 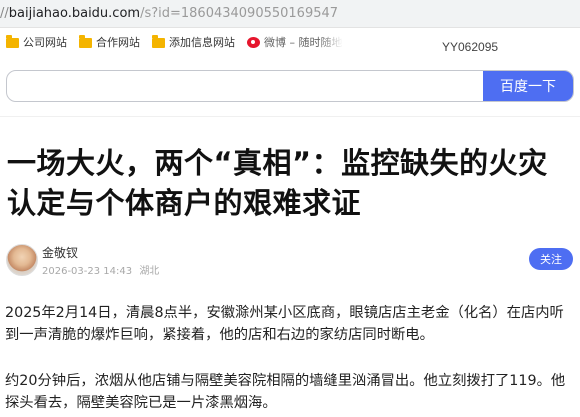 I want to click on url-host: baijiahao.baidu.com, so click(x=74, y=13).